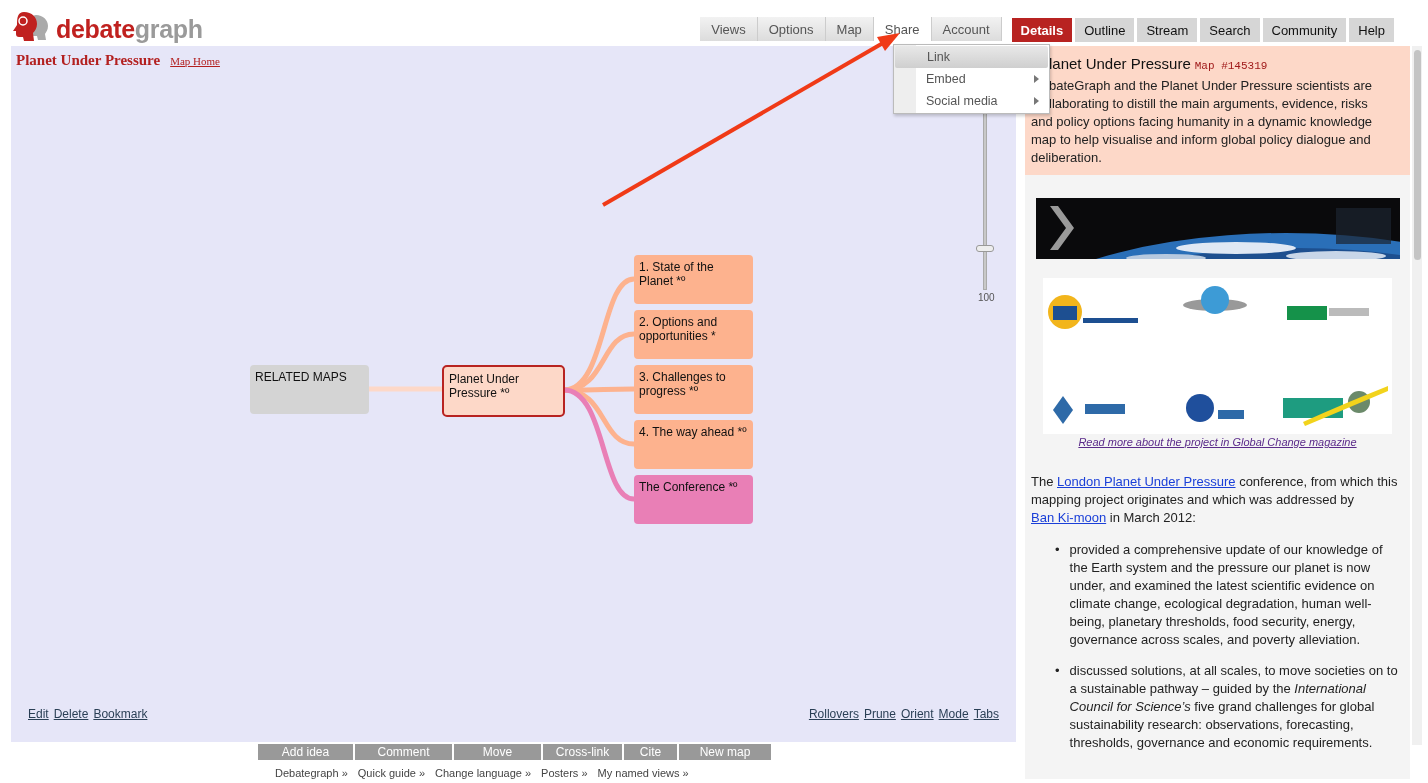 Image resolution: width=1428 pixels, height=783 pixels. Describe the element at coordinates (985, 248) in the screenshot. I see `slider-thumb` at that location.